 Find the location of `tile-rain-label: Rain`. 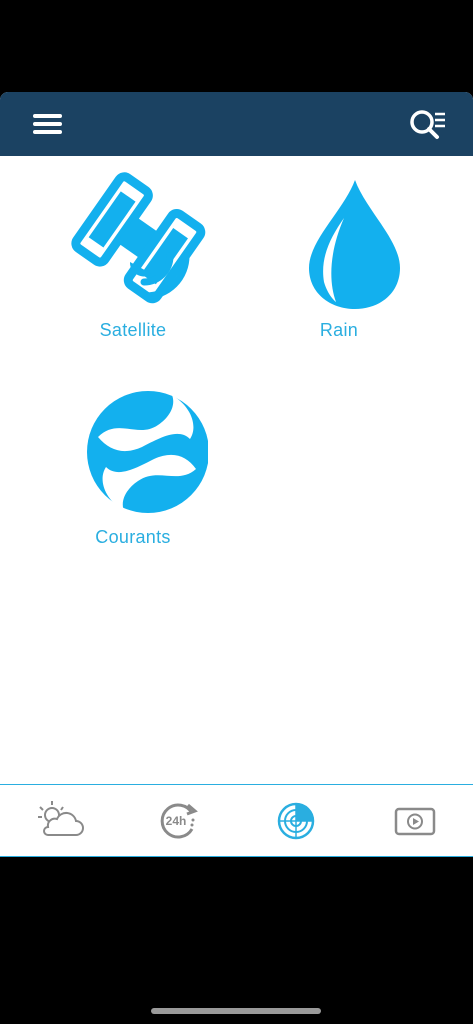

tile-rain-label: Rain is located at coordinates (339, 330).